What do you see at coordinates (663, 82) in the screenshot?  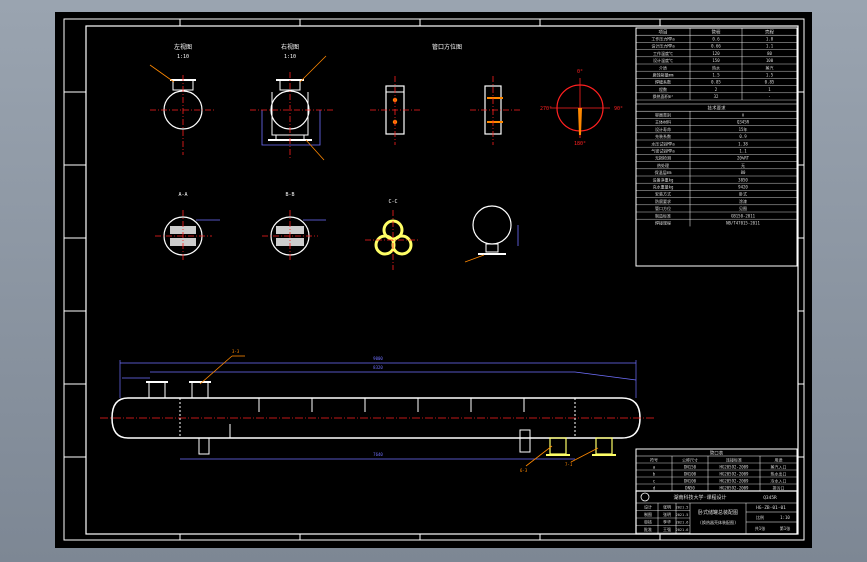 I see `spec-cell: 焊缝系数` at bounding box center [663, 82].